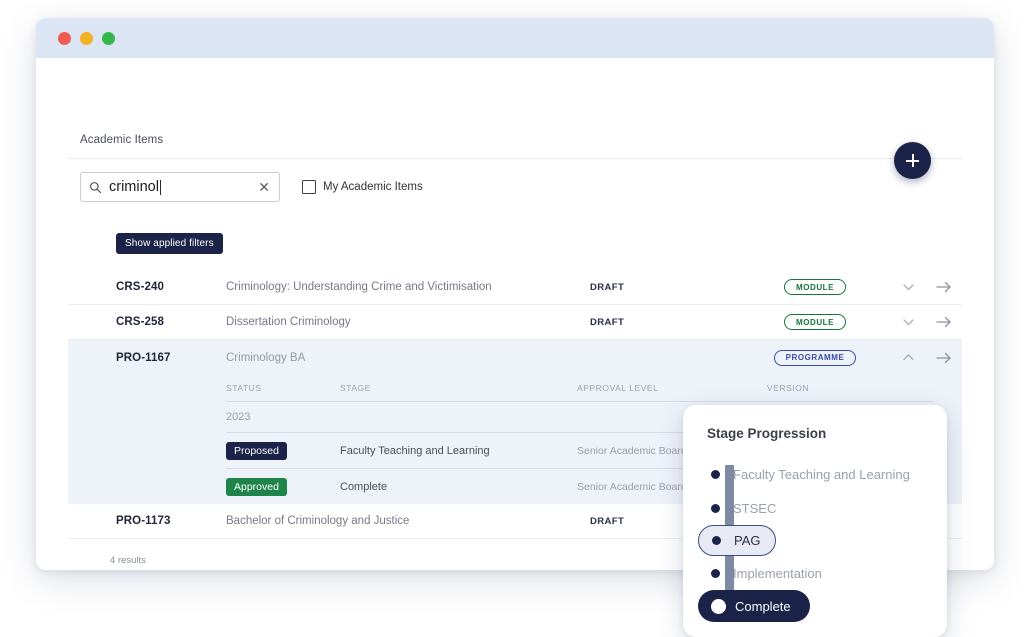 The image size is (1024, 637). Describe the element at coordinates (256, 487) in the screenshot. I see `status-badge-label: Approved` at that location.